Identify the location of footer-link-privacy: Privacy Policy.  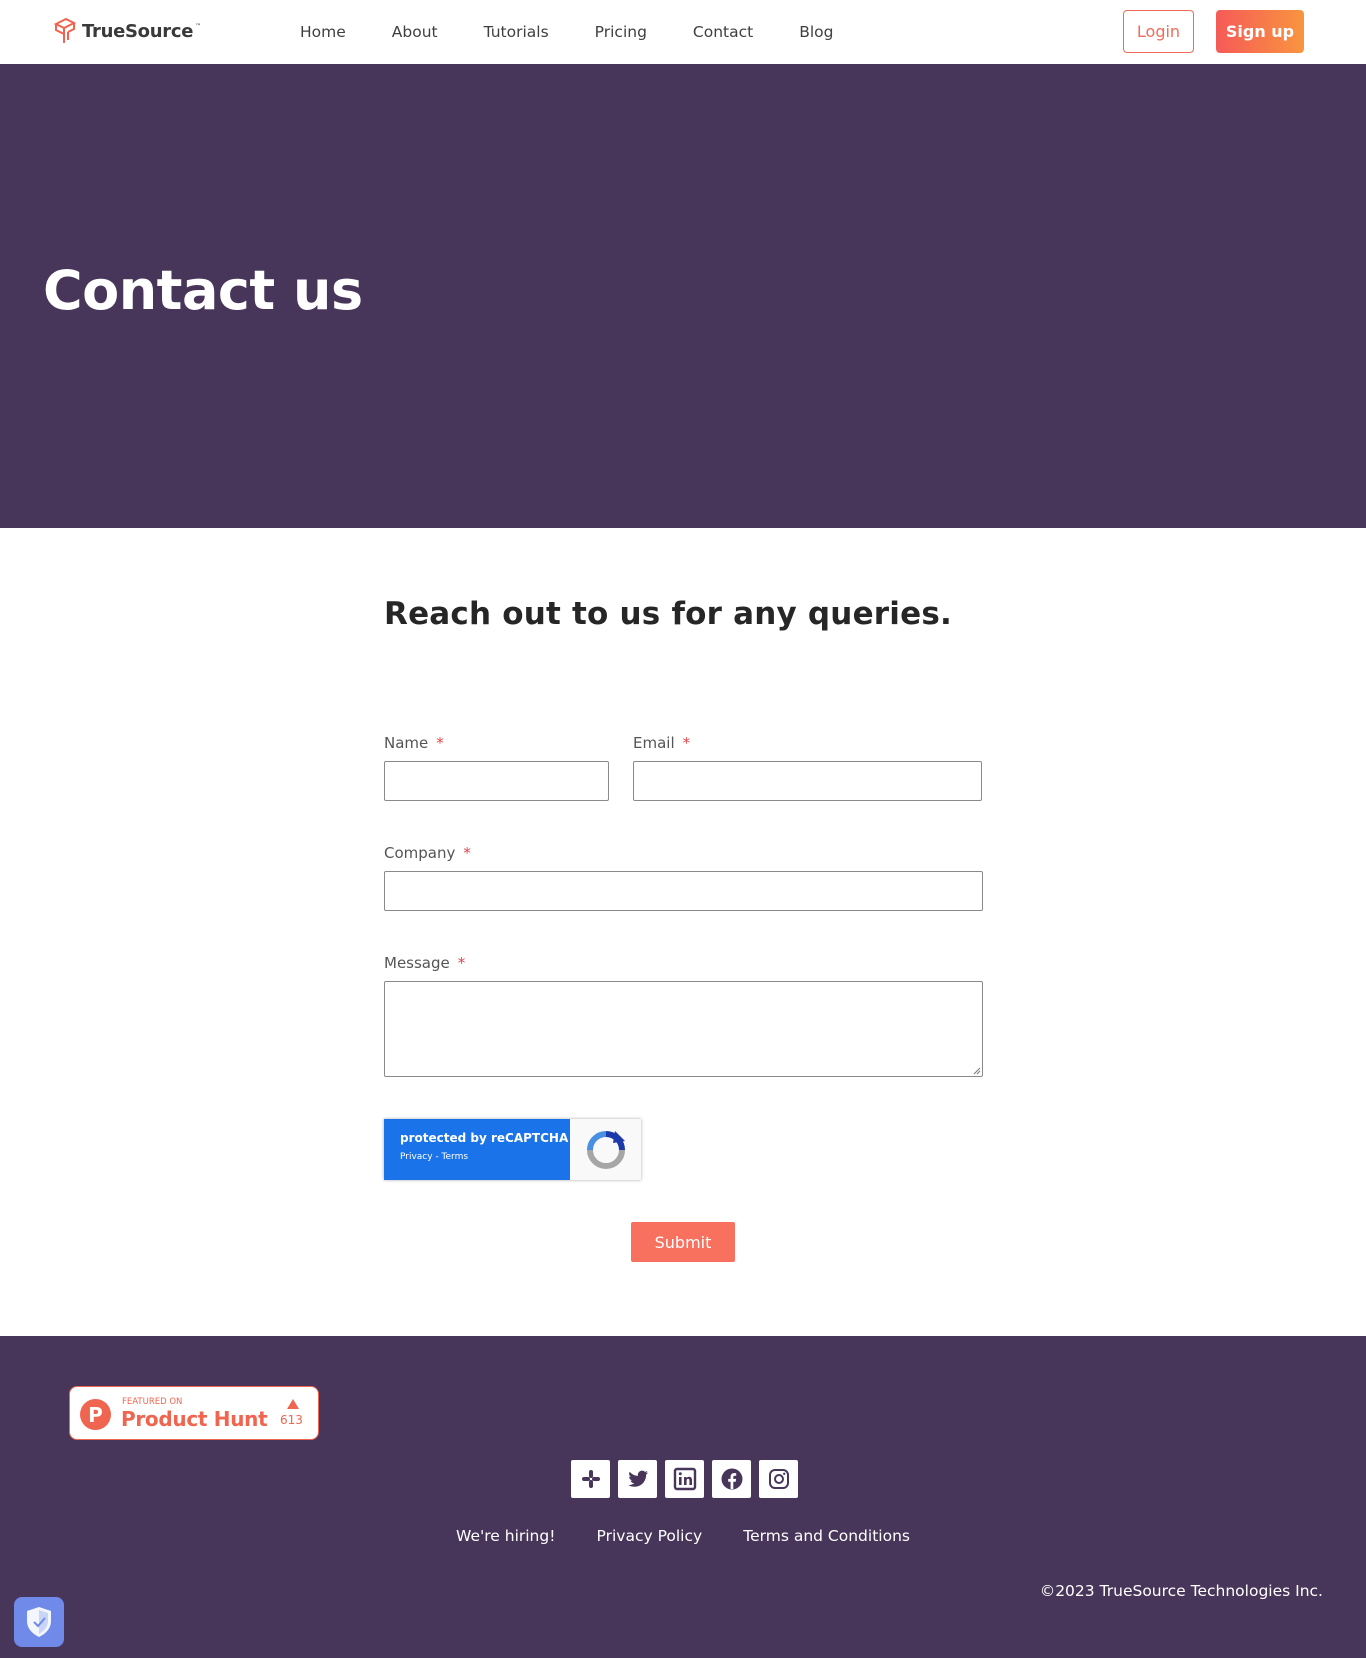
(650, 1536).